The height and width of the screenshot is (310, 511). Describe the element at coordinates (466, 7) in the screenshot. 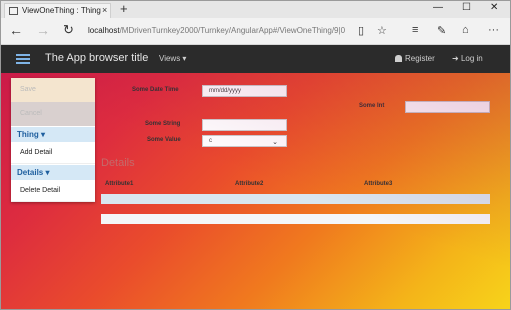

I see `maximize-icon: ☐` at that location.